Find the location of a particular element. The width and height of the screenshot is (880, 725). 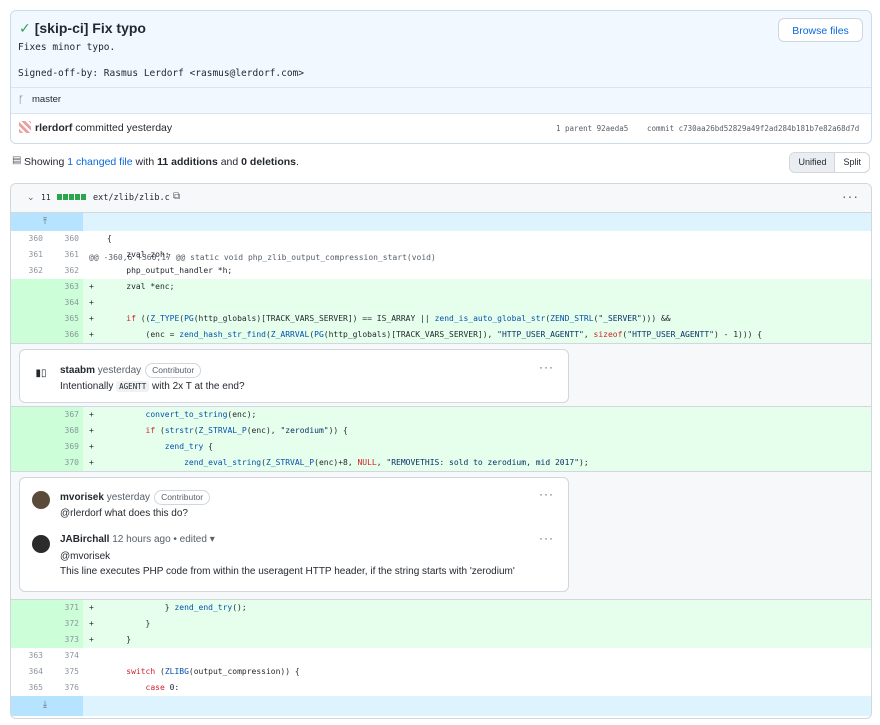

author-info: rlerdorf committed yesterday is located at coordinates (103, 128).